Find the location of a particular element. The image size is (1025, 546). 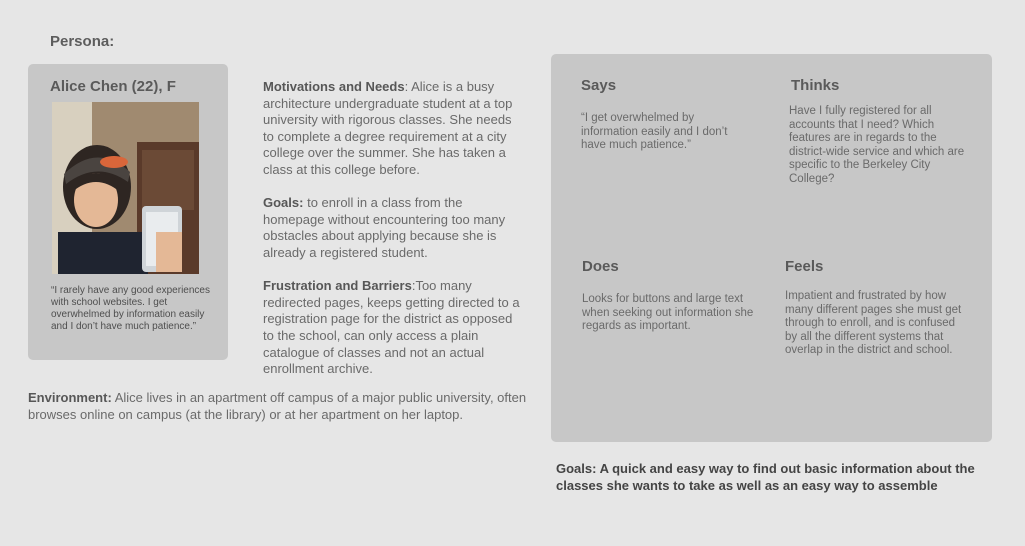

environment-heading: Environment: is located at coordinates (70, 397).